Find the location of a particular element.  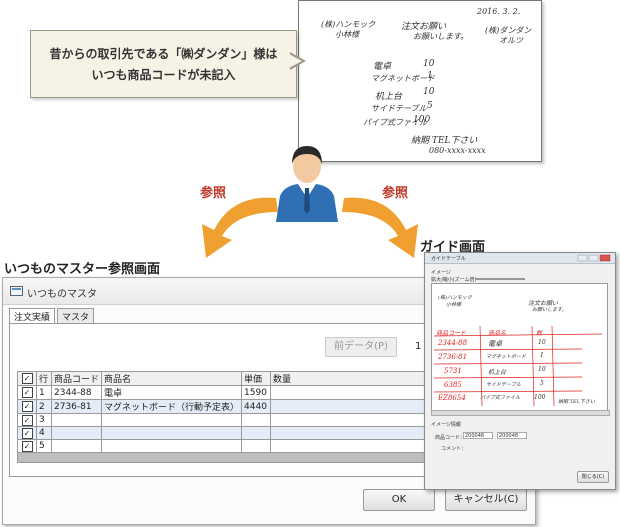

sheet-item-qty: 5 is located at coordinates (430, 106).